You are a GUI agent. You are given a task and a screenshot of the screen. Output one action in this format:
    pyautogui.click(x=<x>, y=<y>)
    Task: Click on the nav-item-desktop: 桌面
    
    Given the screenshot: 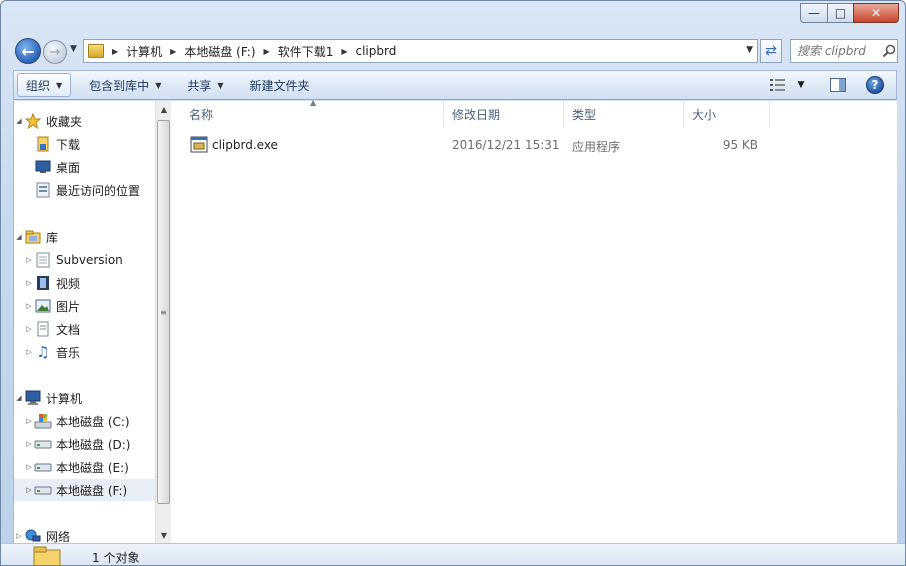 What is the action you would take?
    pyautogui.click(x=84, y=167)
    